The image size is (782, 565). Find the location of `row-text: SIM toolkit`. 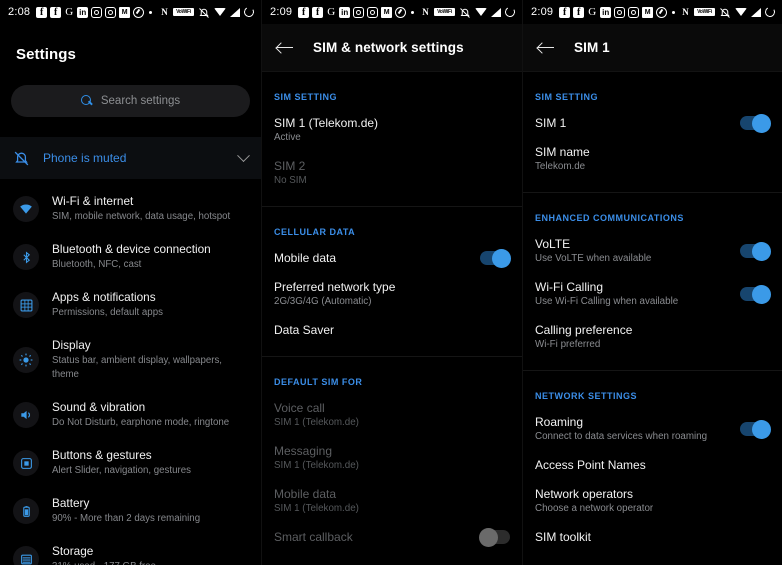

row-text: SIM toolkit is located at coordinates (652, 537).